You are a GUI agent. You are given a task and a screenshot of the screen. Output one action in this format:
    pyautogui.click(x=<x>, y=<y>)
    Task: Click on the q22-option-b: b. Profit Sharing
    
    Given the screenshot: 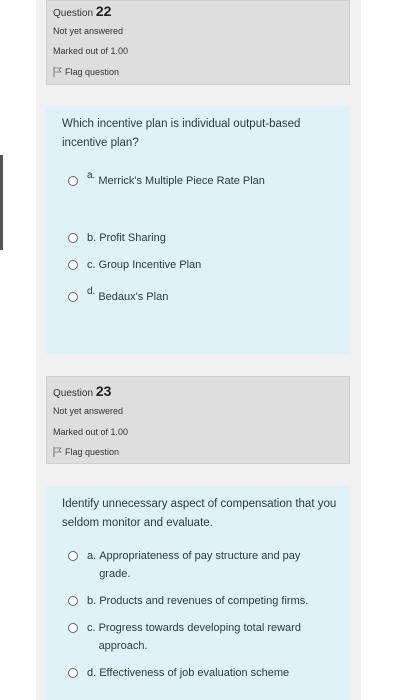 What is the action you would take?
    pyautogui.click(x=117, y=238)
    